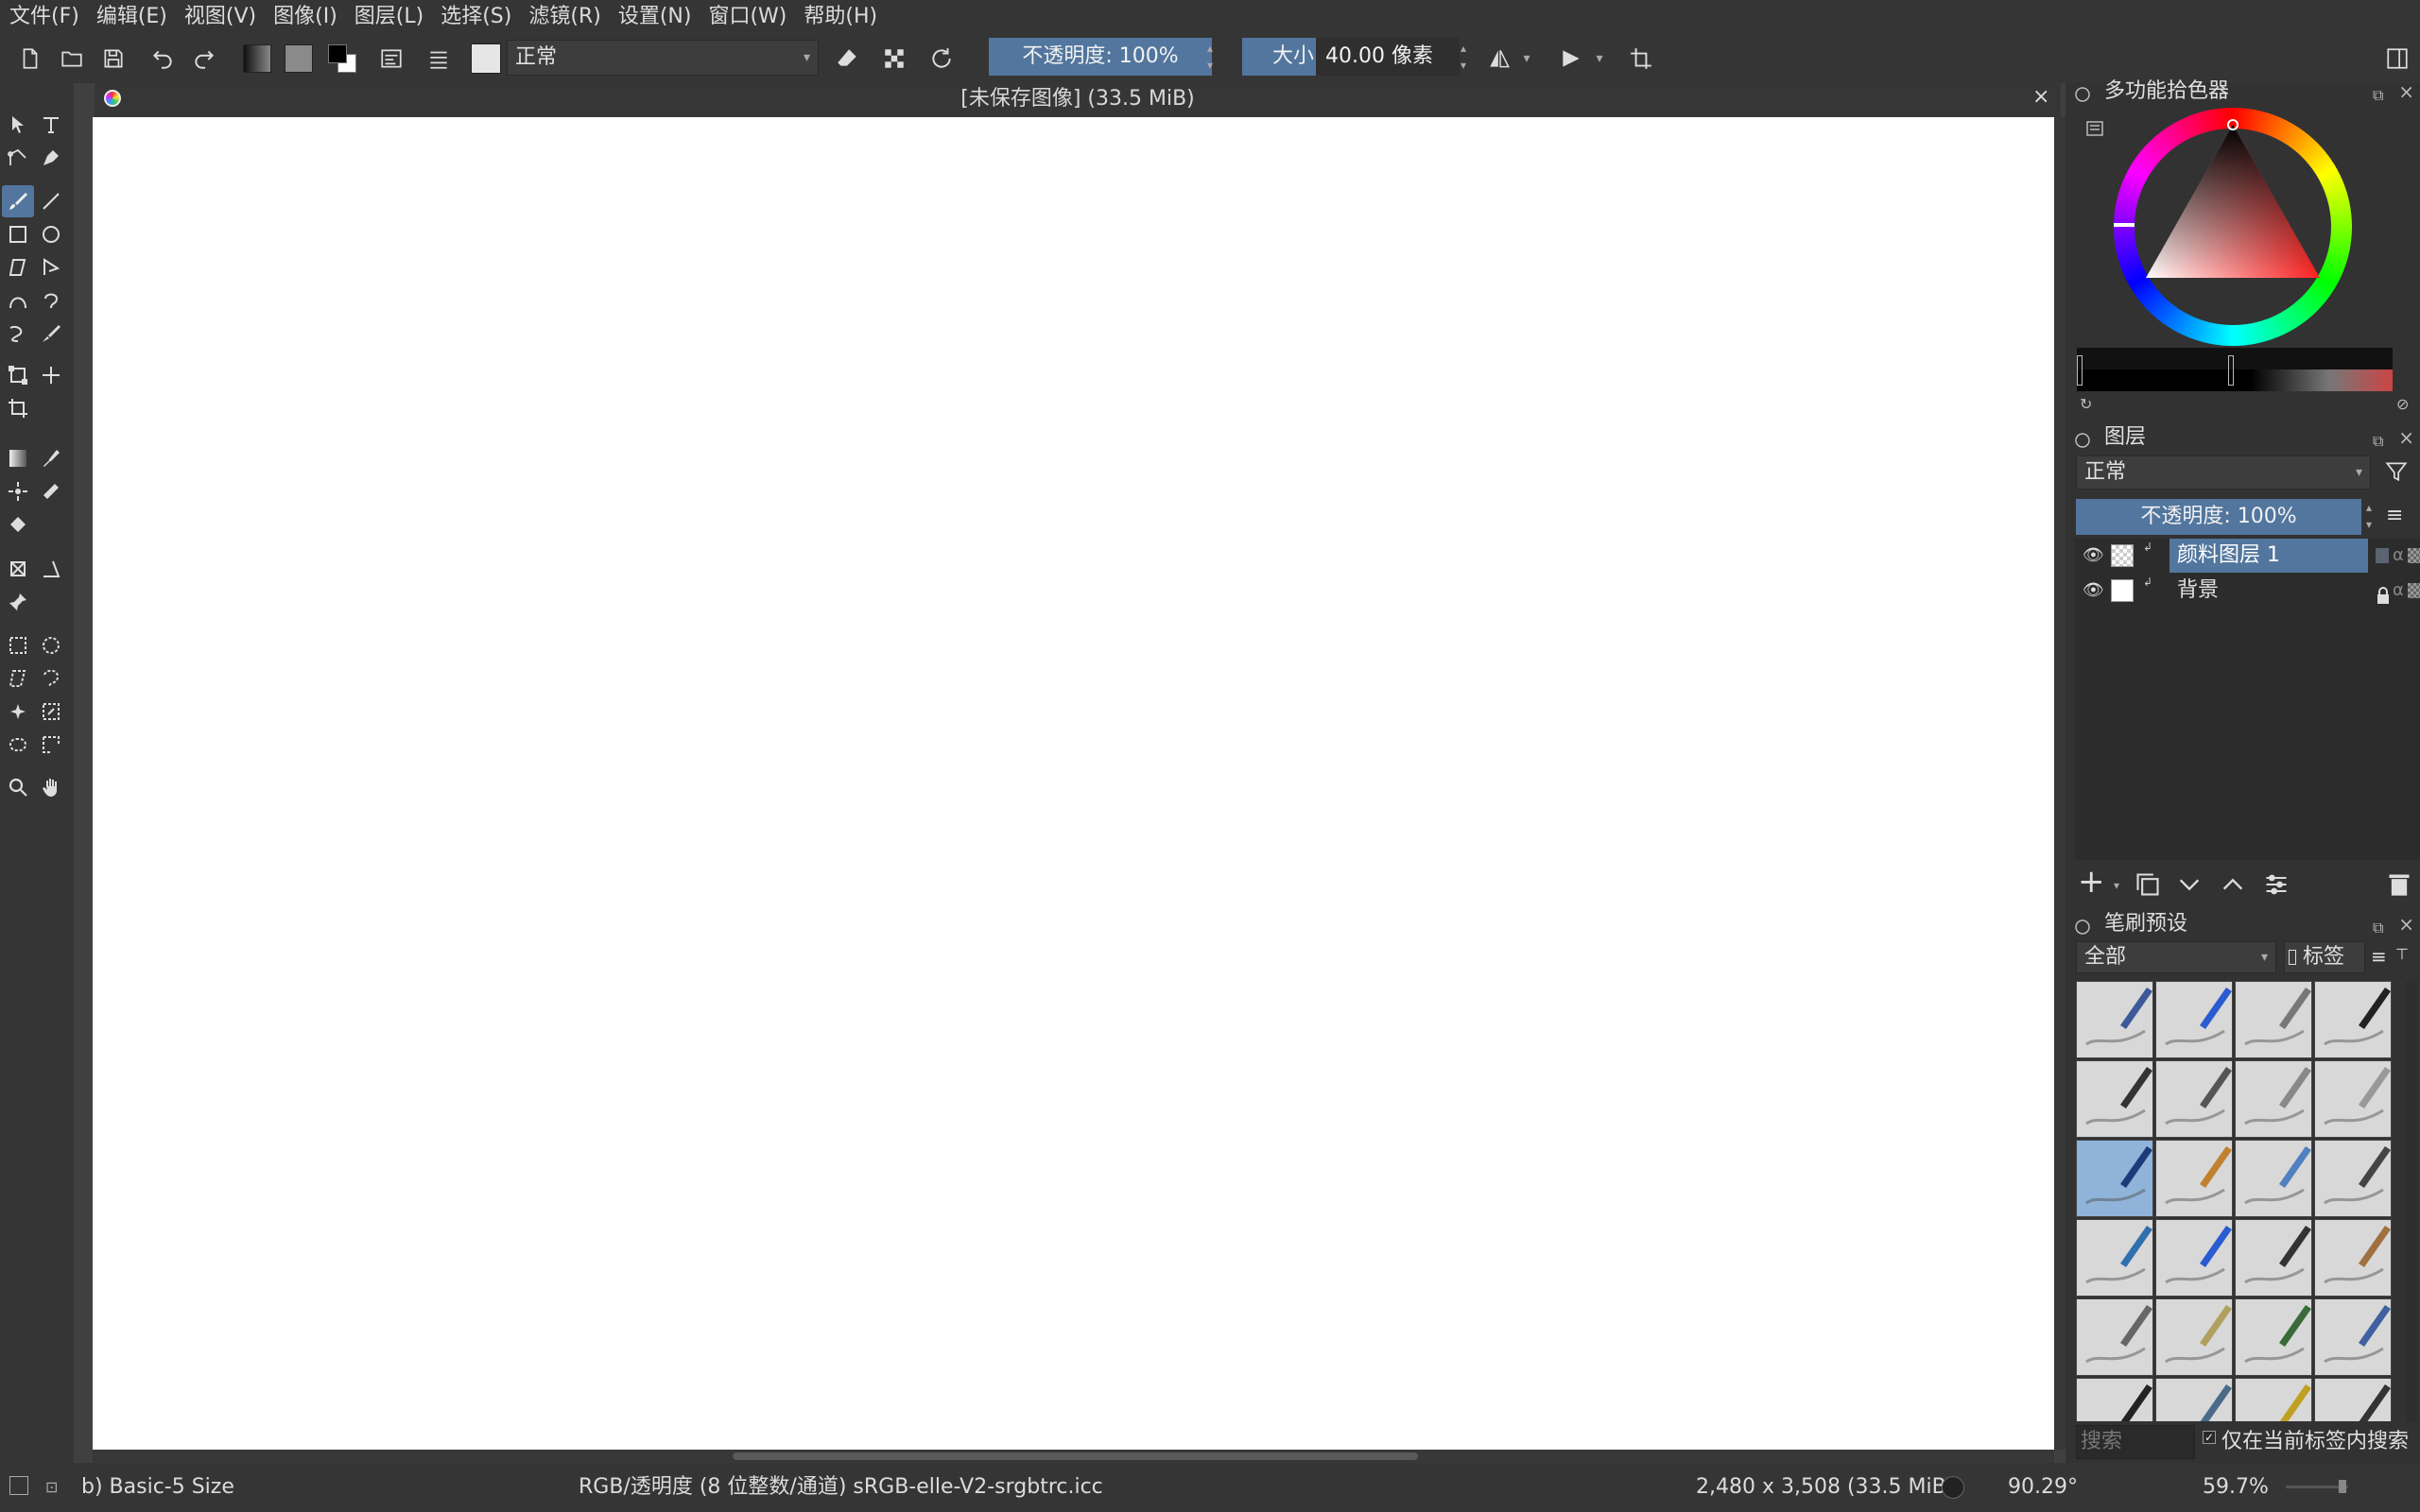 The image size is (2420, 1512). What do you see at coordinates (18, 712) in the screenshot?
I see `contiguous-select-icon` at bounding box center [18, 712].